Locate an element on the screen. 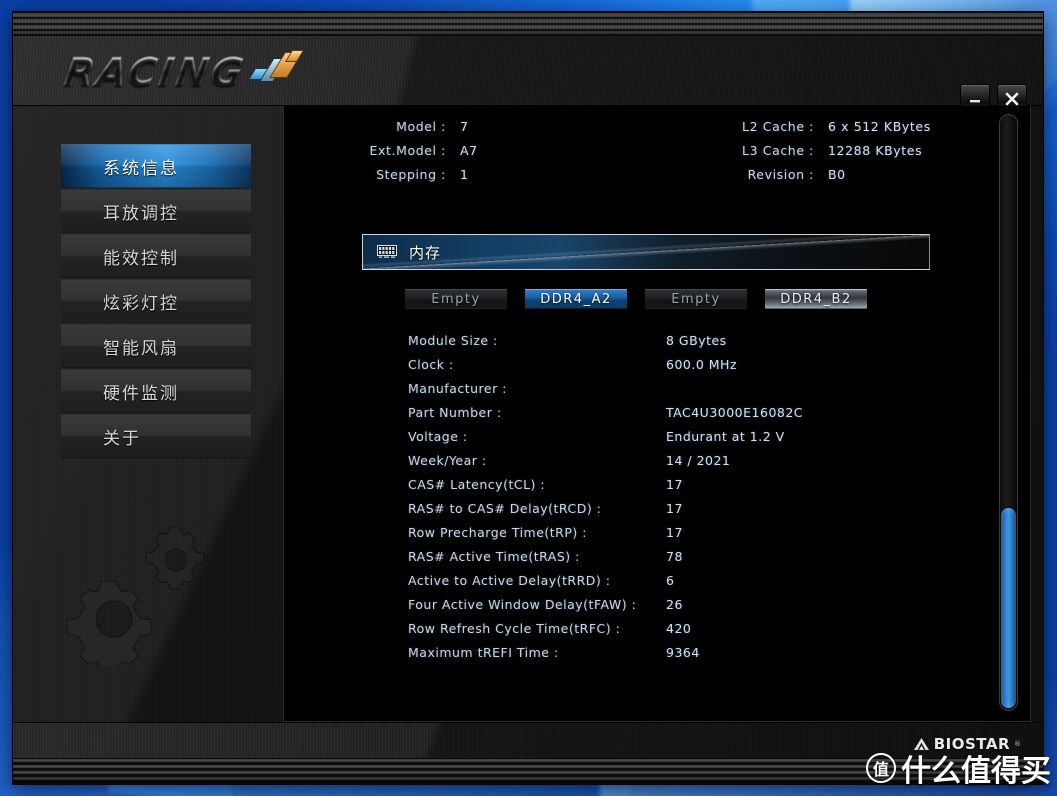 The image size is (1057, 796). cpu-info-value: 1 is located at coordinates (464, 174).